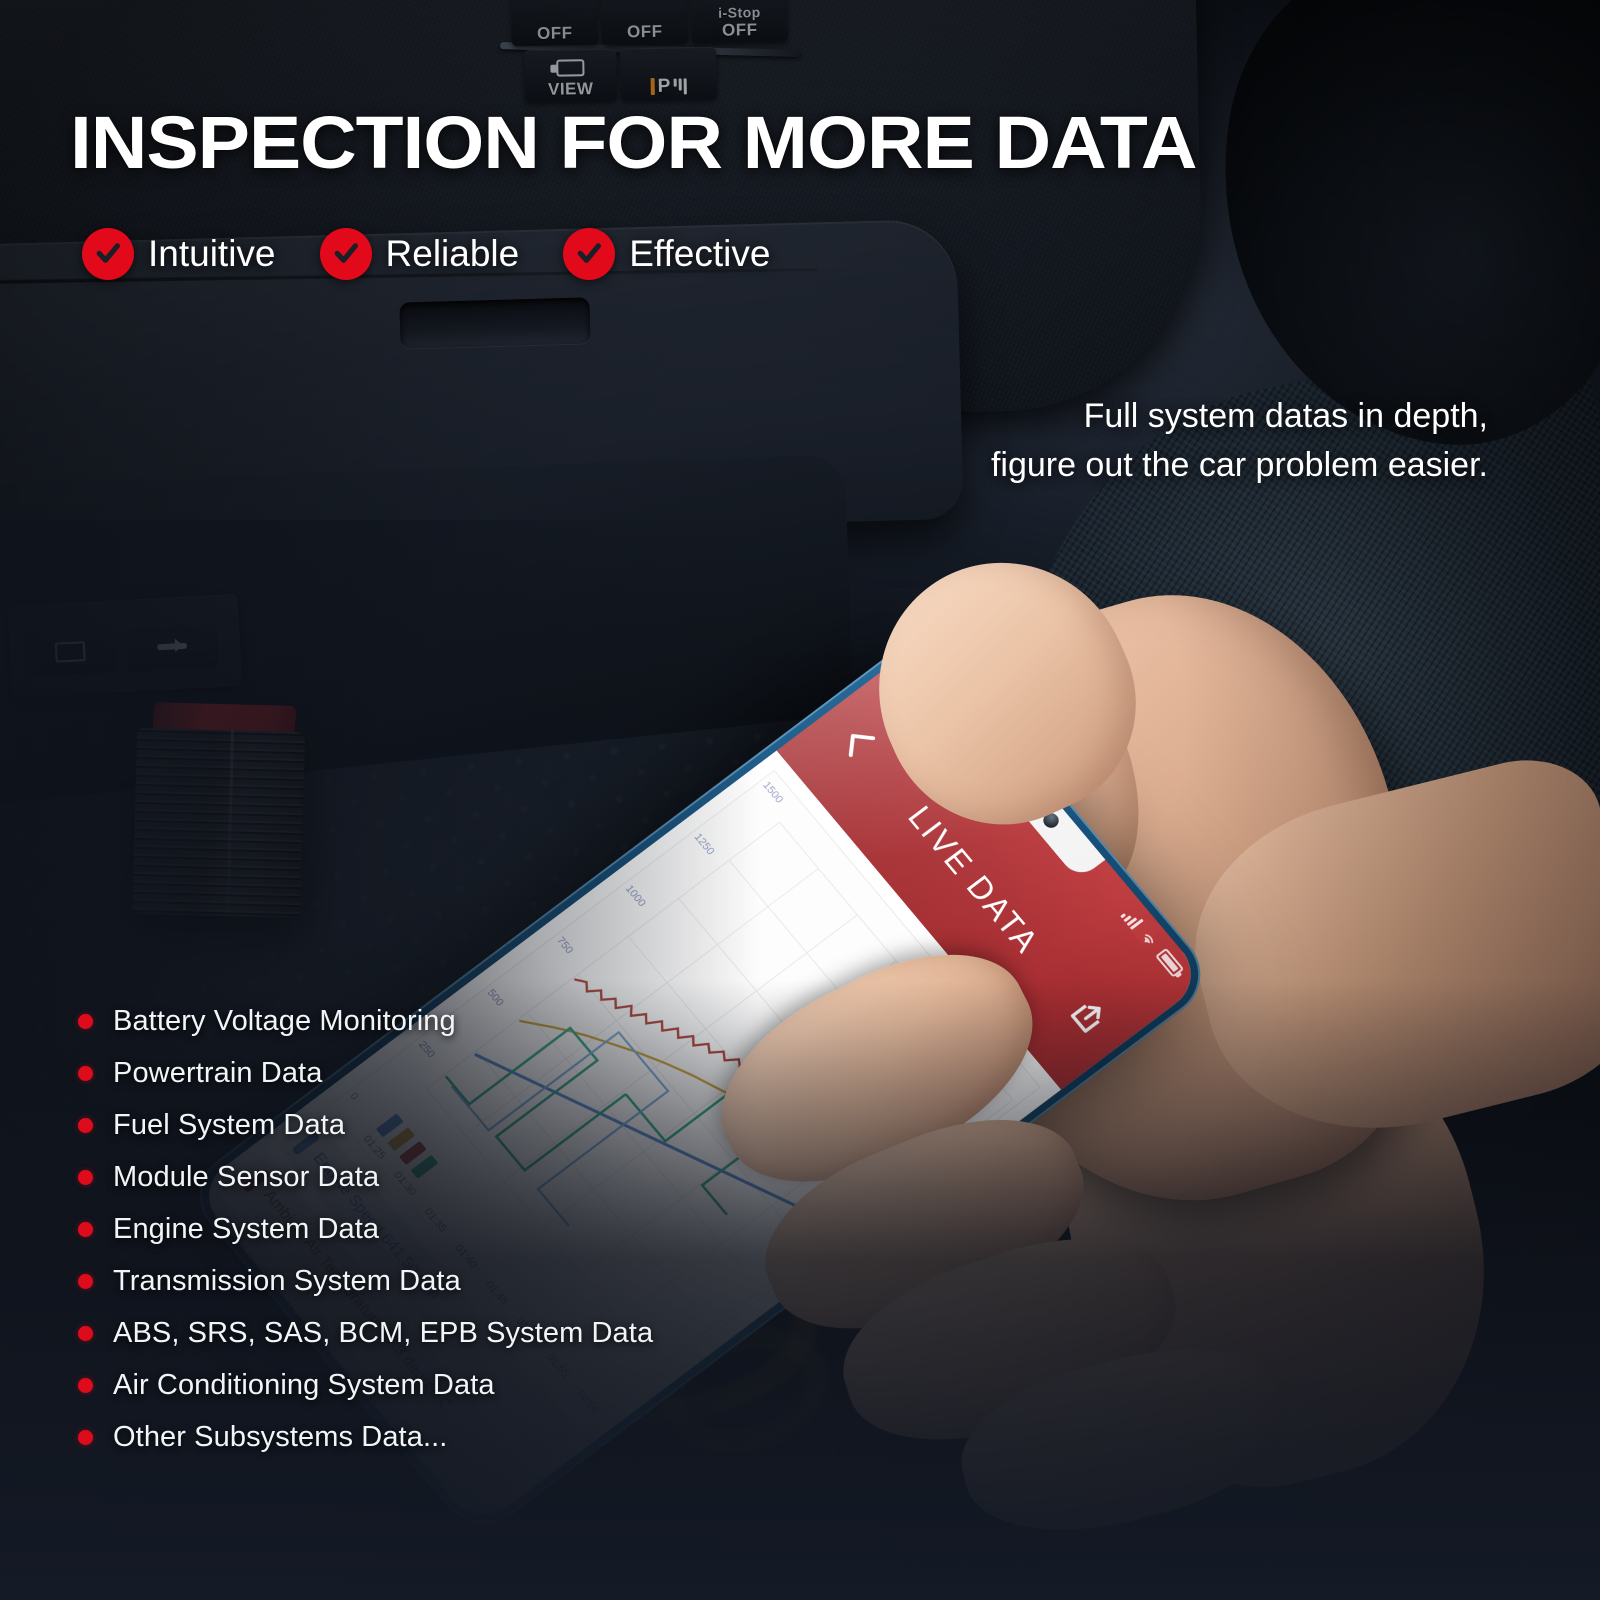 The width and height of the screenshot is (1600, 1600). Describe the element at coordinates (383, 1333) in the screenshot. I see `list-item-label: ABS, SRS, SAS, BCM, EPB System Data` at that location.